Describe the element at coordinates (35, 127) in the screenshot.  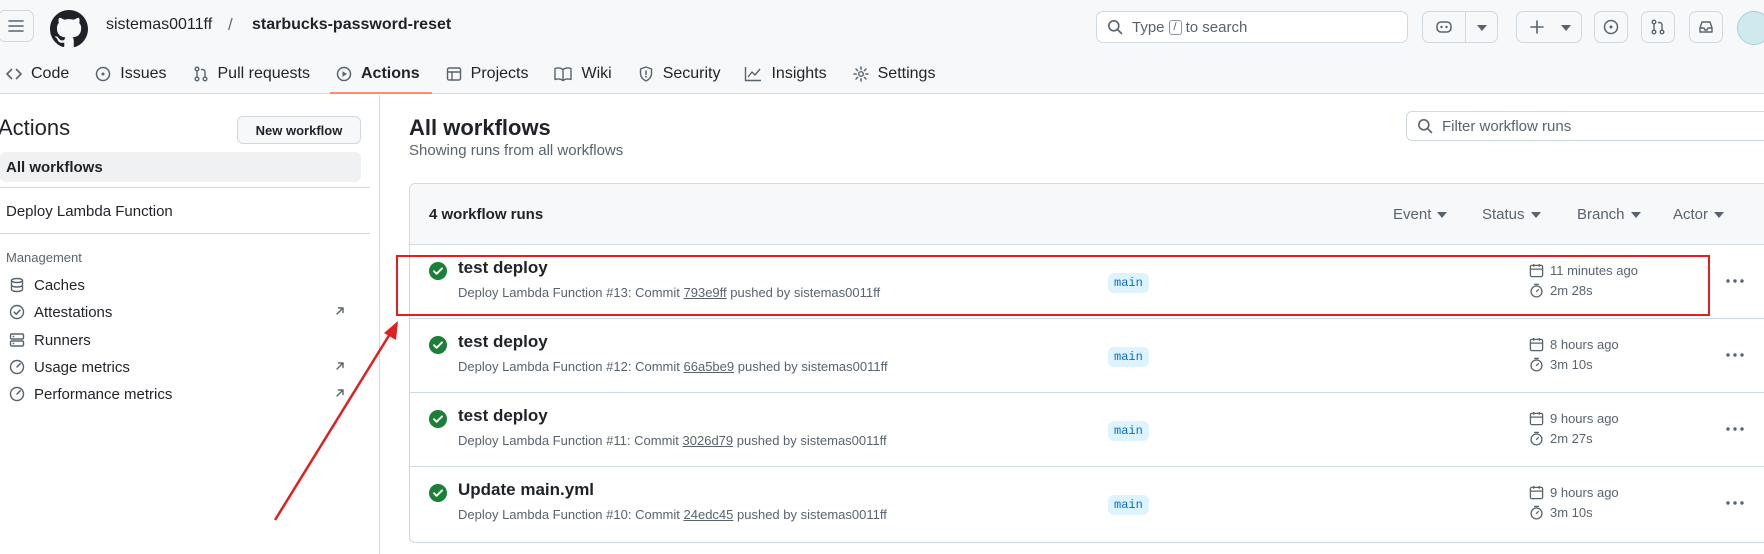
I see `sidebar-title: Actions` at that location.